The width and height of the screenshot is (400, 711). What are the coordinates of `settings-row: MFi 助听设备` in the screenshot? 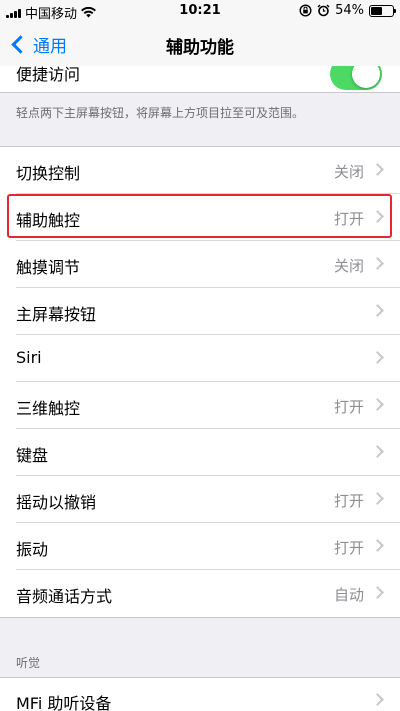 It's located at (200, 694).